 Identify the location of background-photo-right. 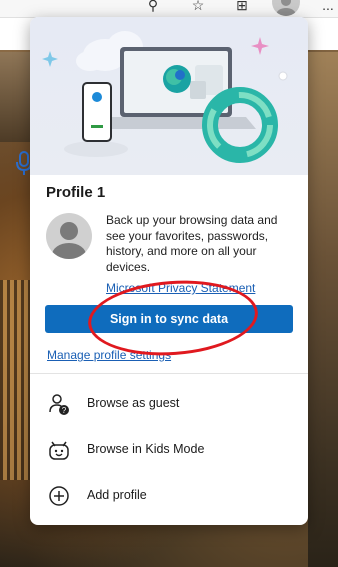
(323, 309).